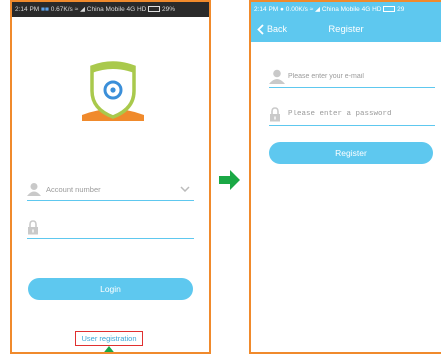 This screenshot has width=441, height=358. Describe the element at coordinates (401, 9) in the screenshot. I see `status-battery: 29` at that location.